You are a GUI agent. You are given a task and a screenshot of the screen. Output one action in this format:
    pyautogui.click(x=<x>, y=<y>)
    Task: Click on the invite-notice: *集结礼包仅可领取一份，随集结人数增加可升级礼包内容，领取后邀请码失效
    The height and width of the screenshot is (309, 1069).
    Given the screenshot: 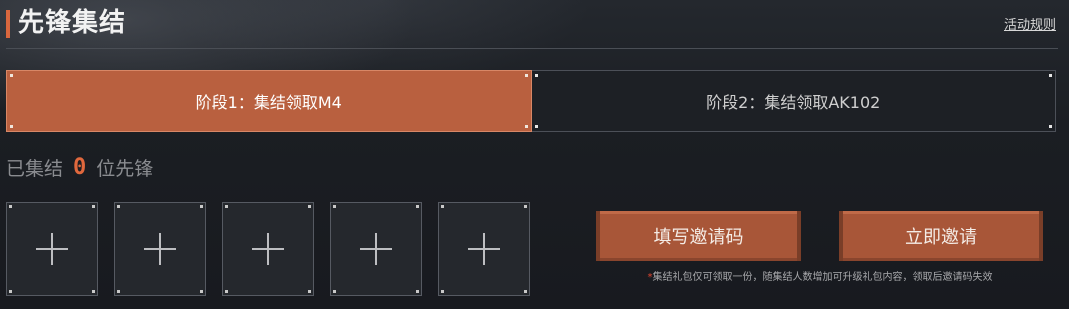 What is the action you would take?
    pyautogui.click(x=814, y=275)
    